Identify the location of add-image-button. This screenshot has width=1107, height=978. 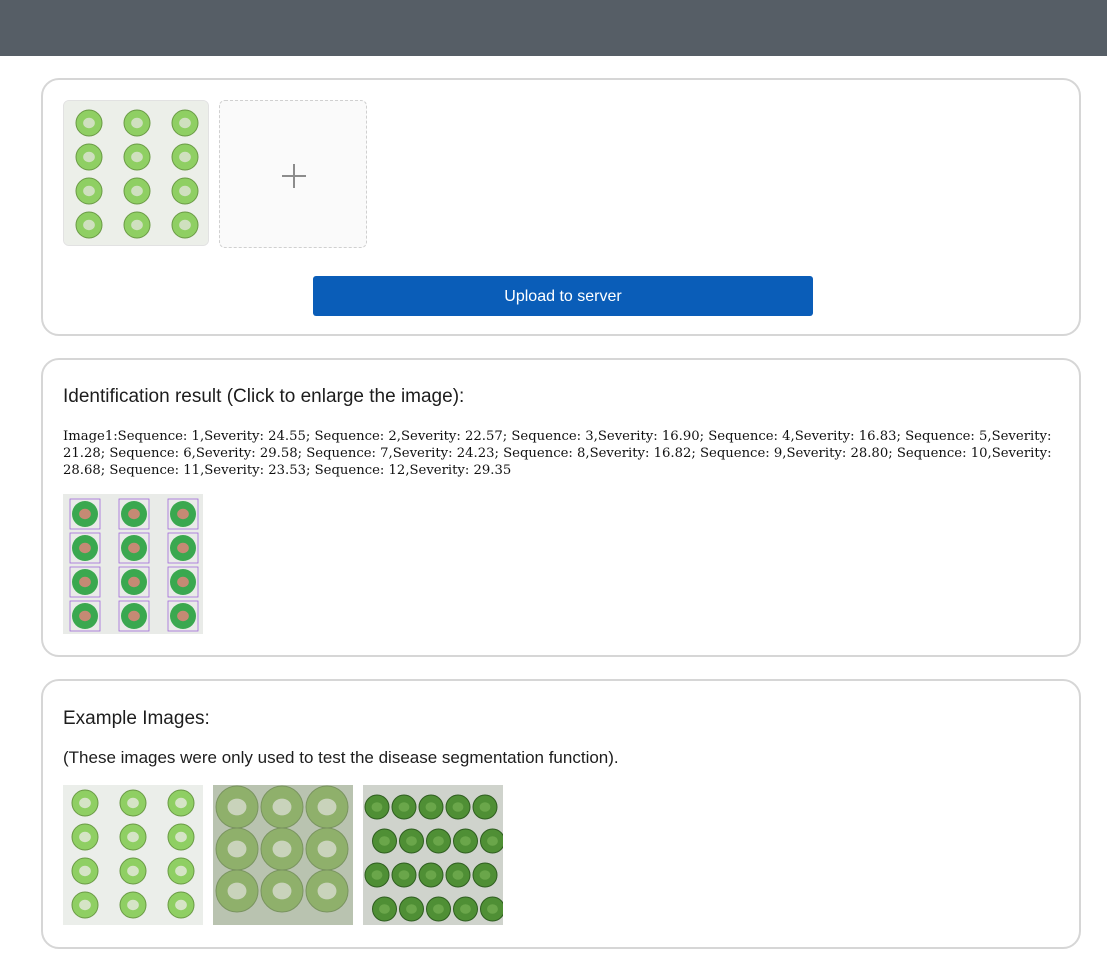
(293, 174).